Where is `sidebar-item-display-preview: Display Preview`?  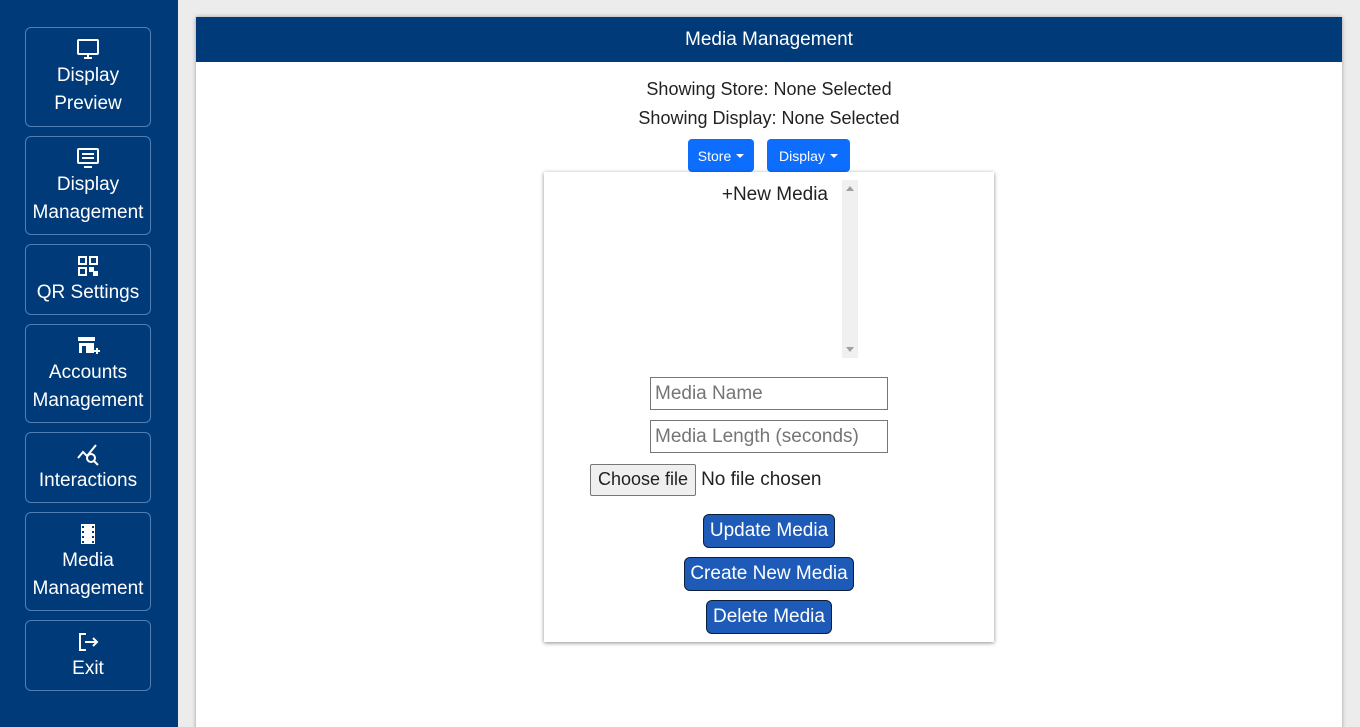 sidebar-item-display-preview: Display Preview is located at coordinates (88, 77).